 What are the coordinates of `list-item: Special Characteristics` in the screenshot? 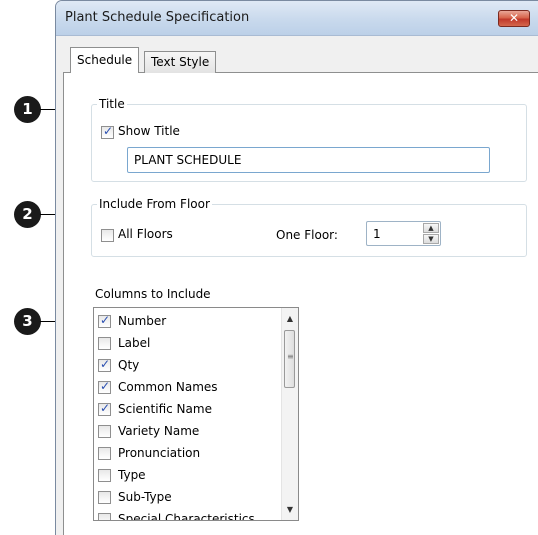 It's located at (188, 515).